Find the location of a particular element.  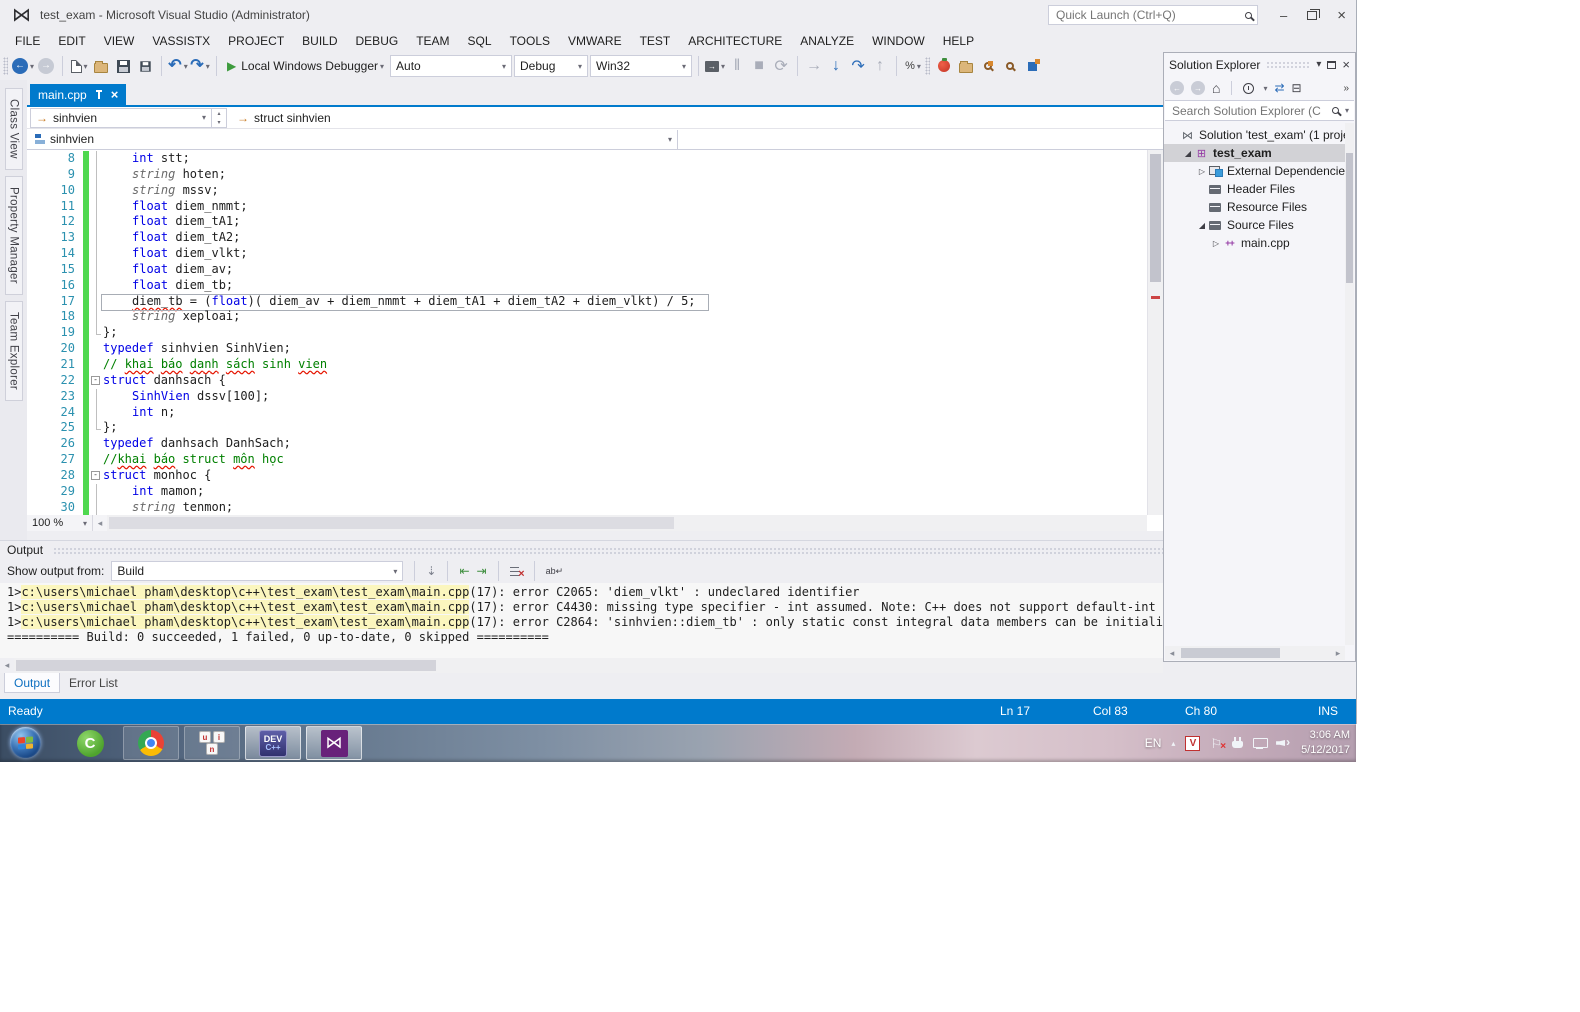

expander-icon: ▷ is located at coordinates (1202, 171).